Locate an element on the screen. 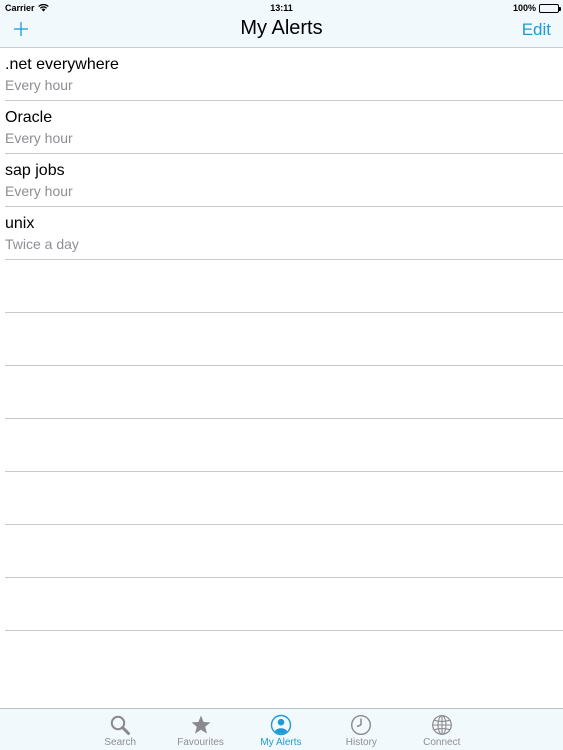 This screenshot has width=563, height=750. tab-bar: Search Favourites My Alerts History Connect is located at coordinates (281, 729).